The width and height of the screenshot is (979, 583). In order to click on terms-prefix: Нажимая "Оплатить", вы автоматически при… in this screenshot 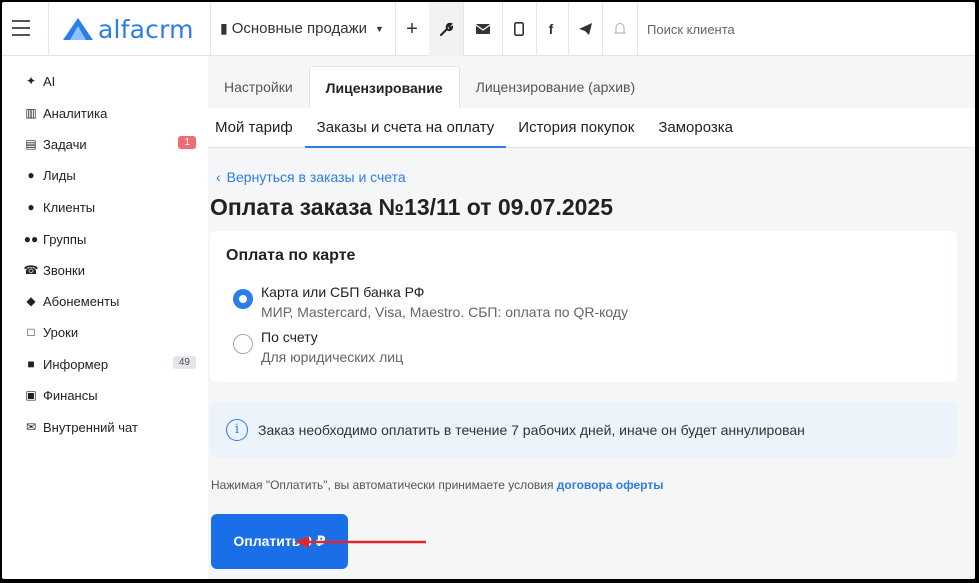, I will do `click(384, 485)`.